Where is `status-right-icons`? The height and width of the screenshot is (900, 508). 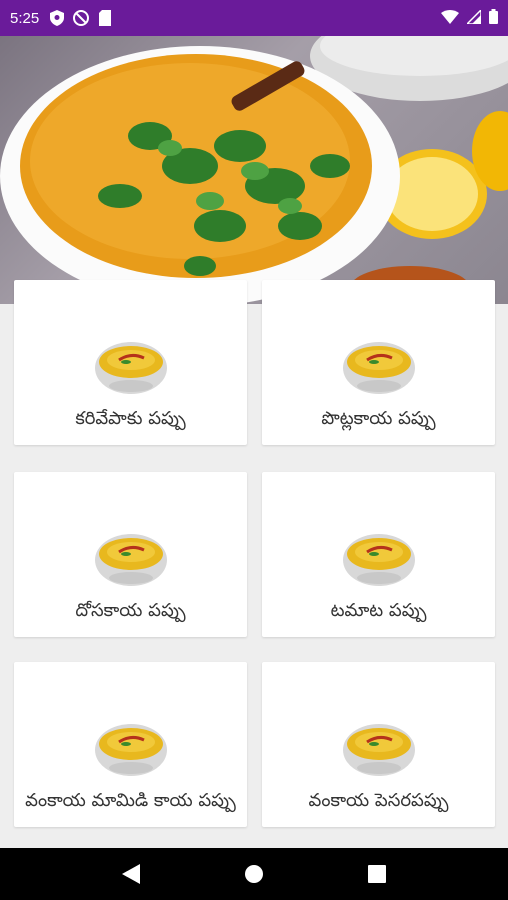
status-right-icons is located at coordinates (469, 17).